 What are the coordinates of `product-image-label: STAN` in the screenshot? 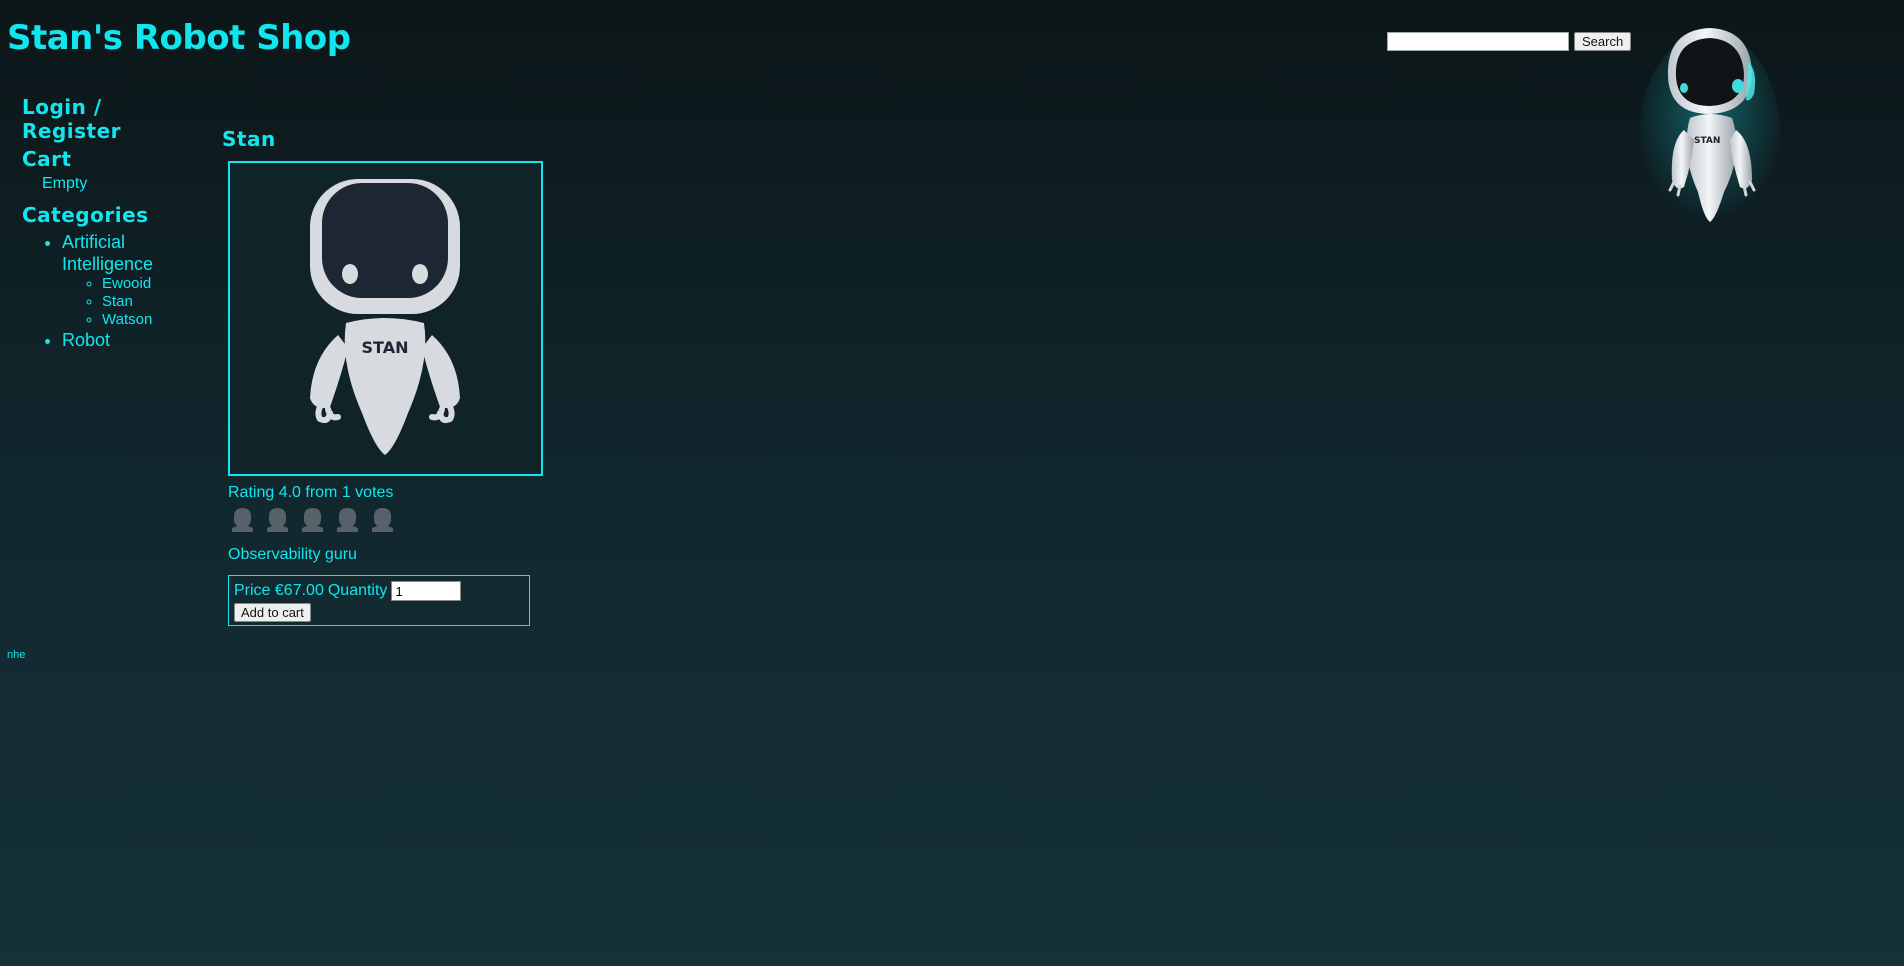 It's located at (385, 347).